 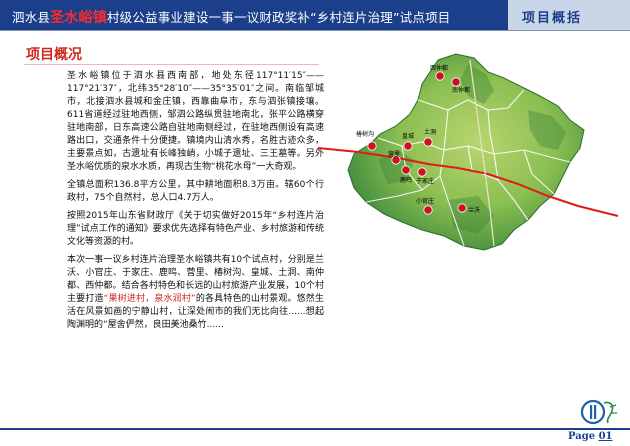 What do you see at coordinates (315, 429) in the screenshot?
I see `footer-divider` at bounding box center [315, 429].